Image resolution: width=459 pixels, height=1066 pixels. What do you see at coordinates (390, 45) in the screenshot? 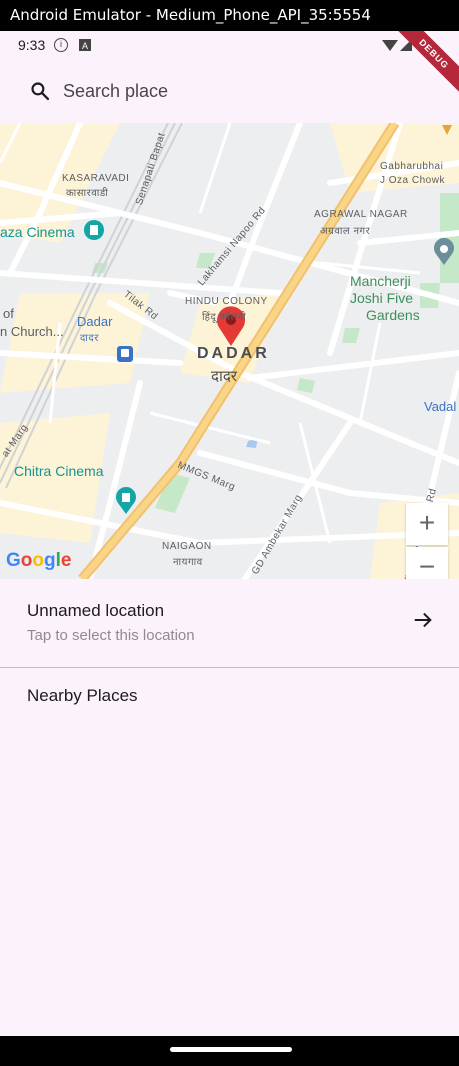
I see `wifi-icon` at bounding box center [390, 45].